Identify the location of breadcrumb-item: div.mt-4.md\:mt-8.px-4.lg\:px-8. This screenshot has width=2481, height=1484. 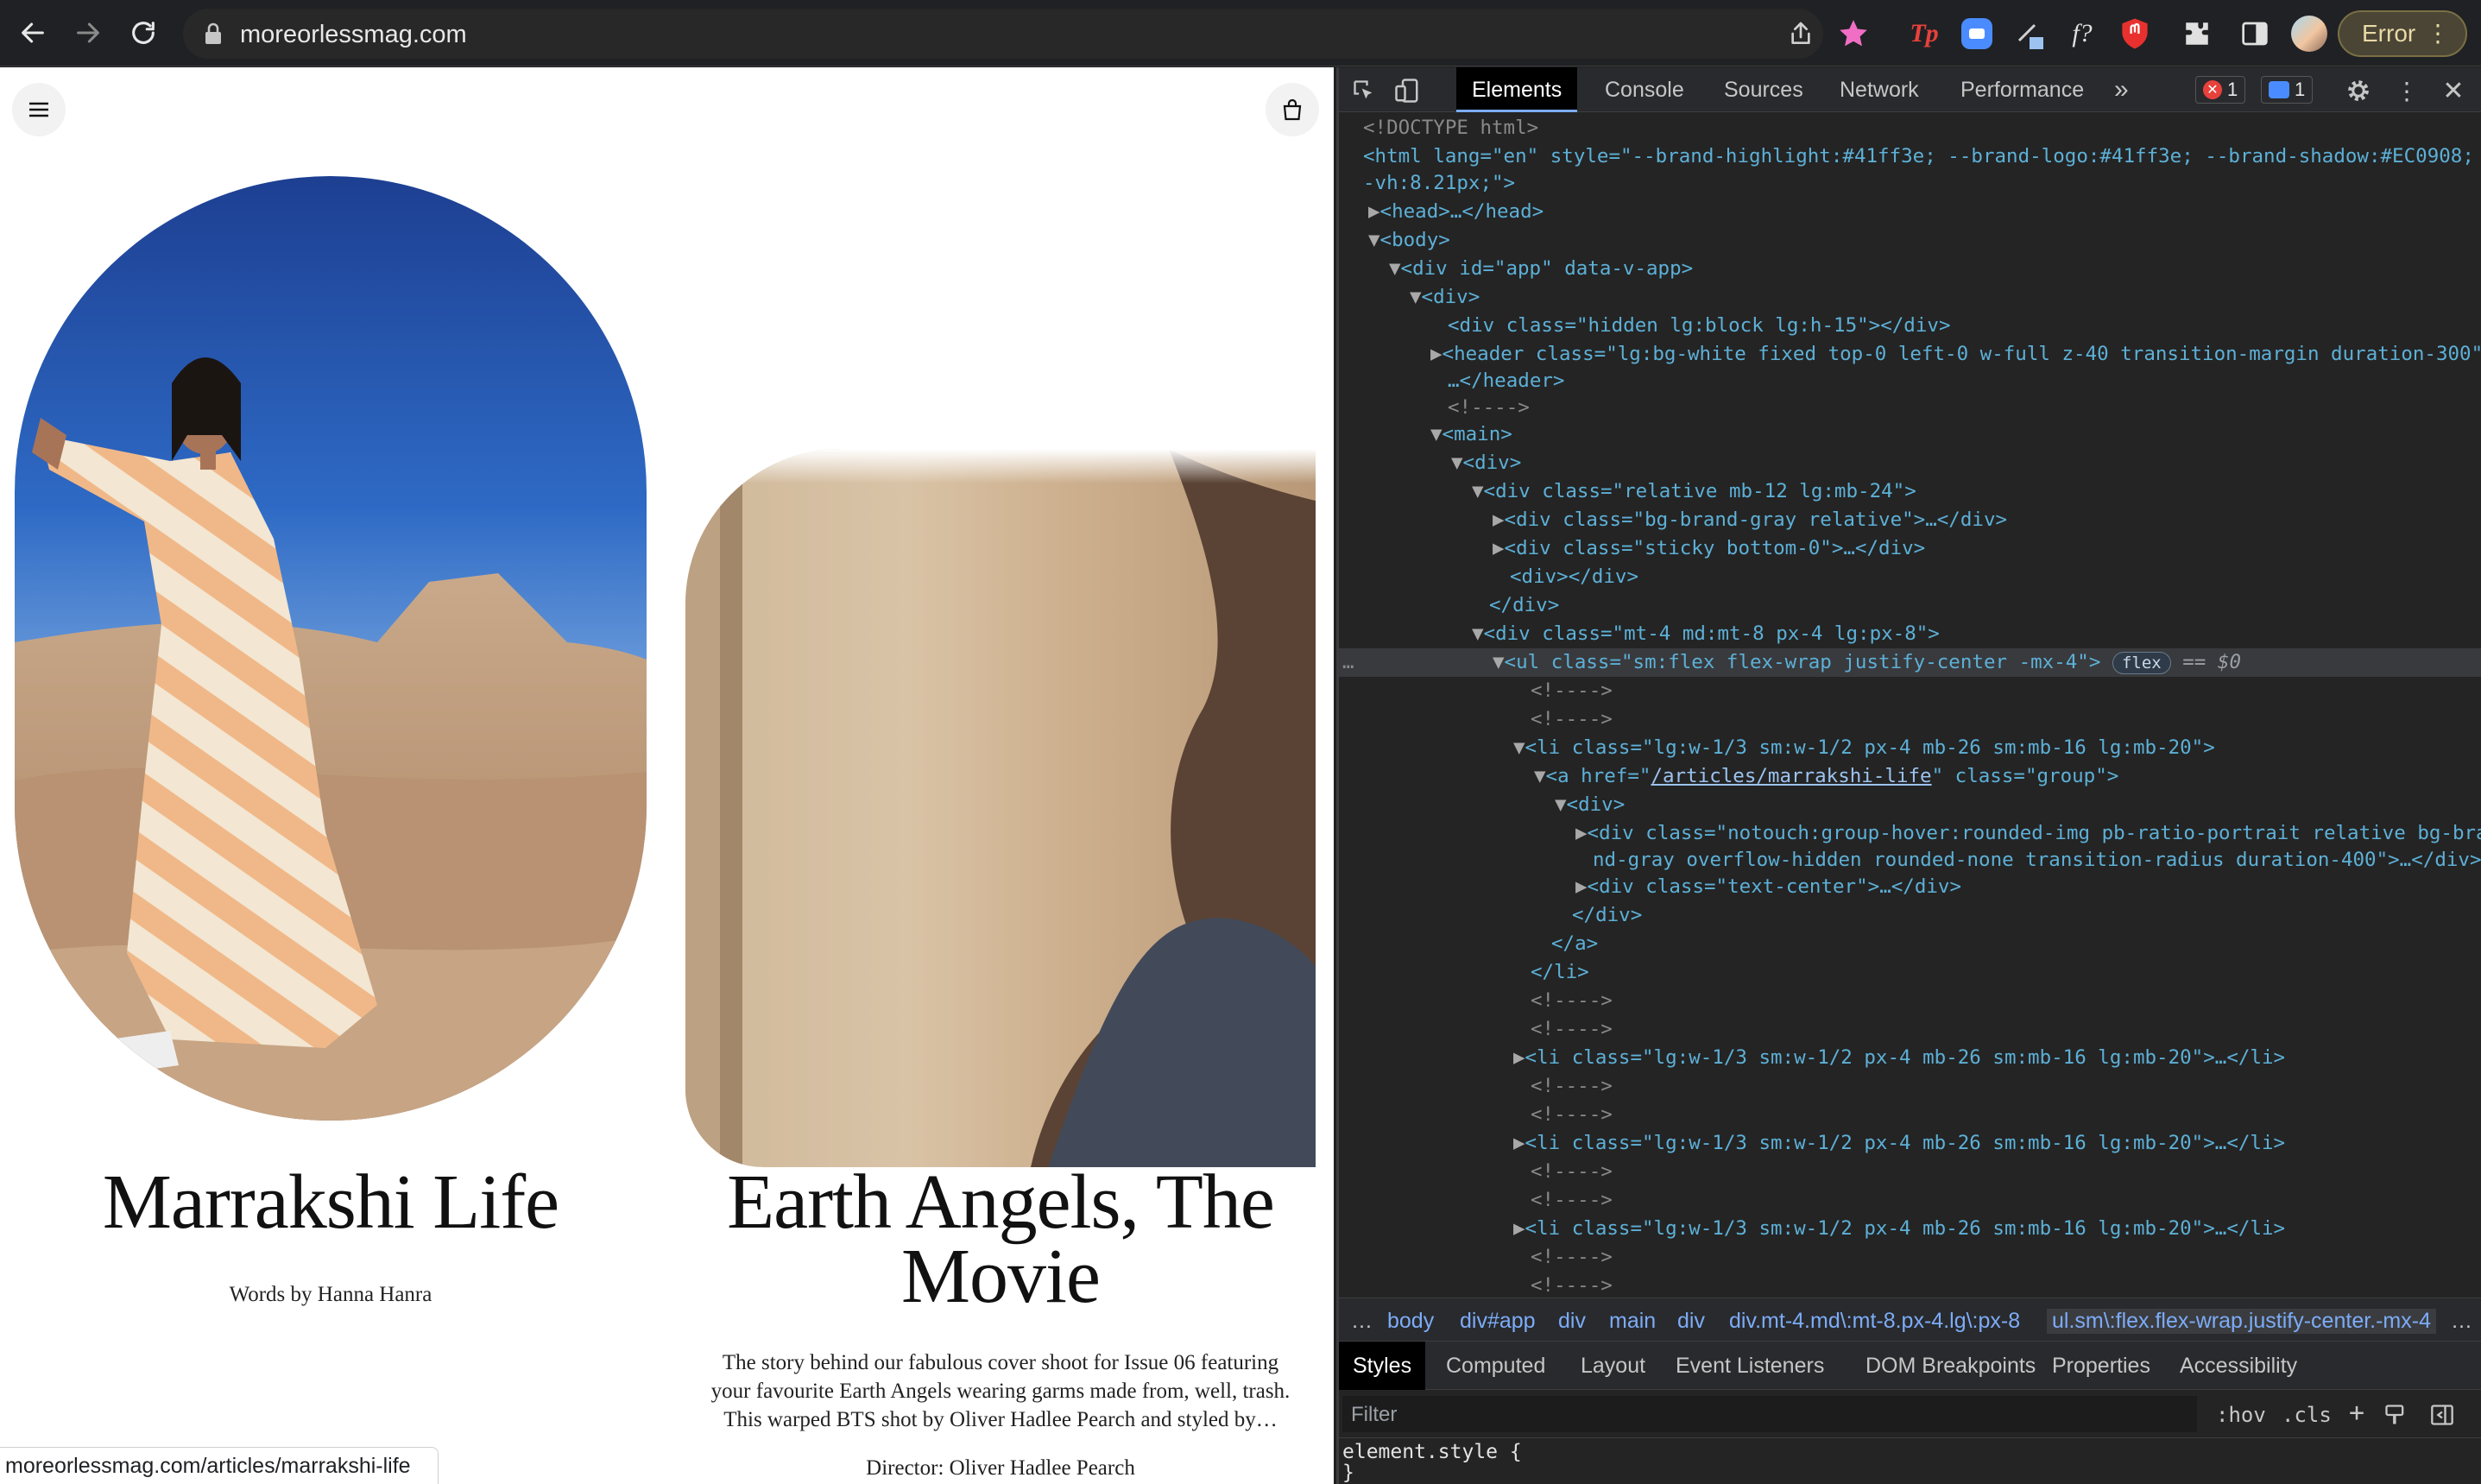
(1874, 1321).